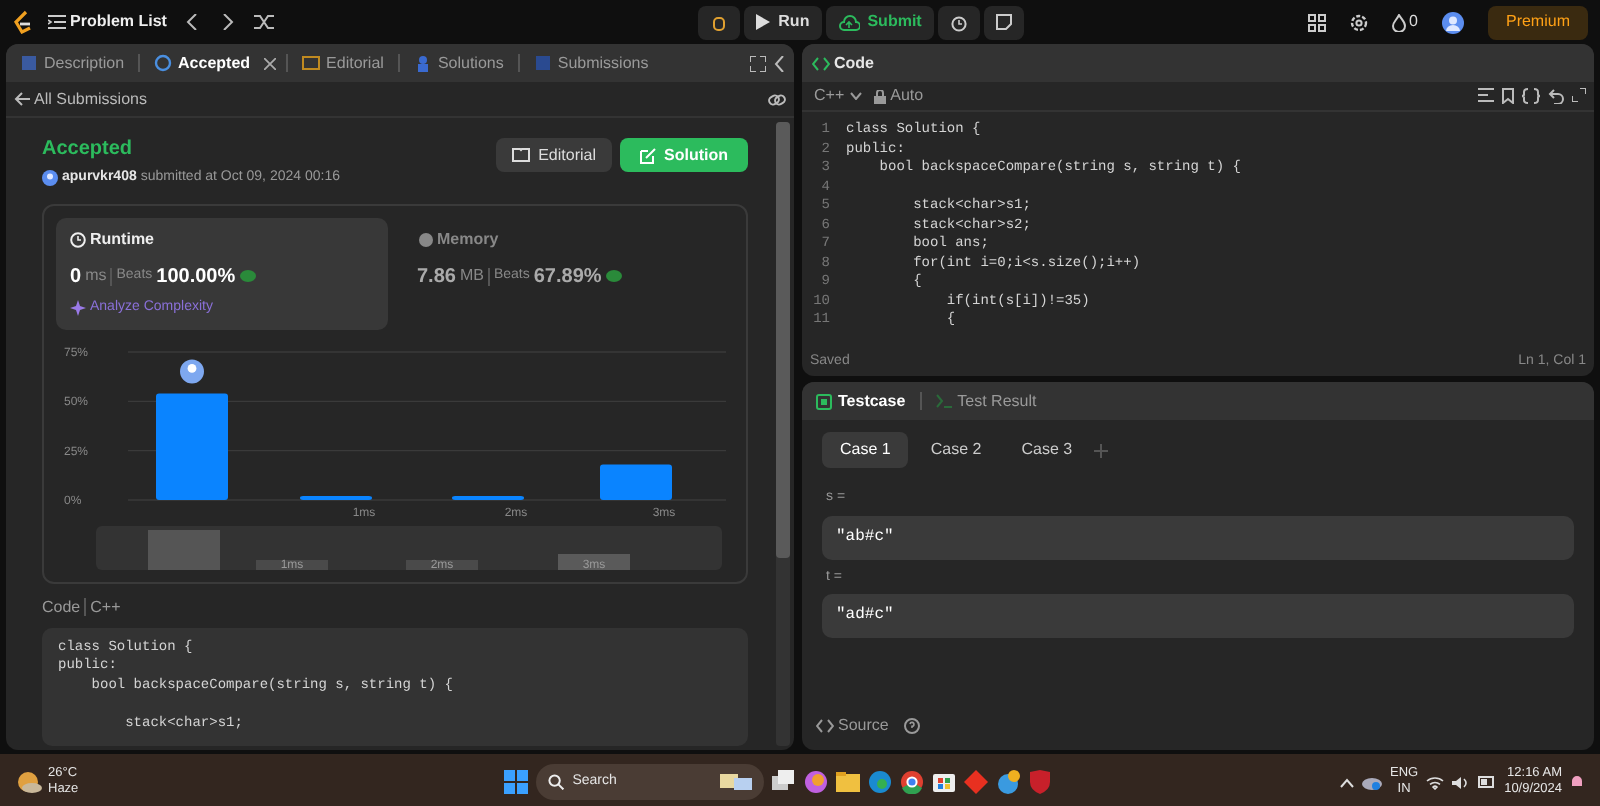 This screenshot has width=1600, height=806. What do you see at coordinates (264, 22) in the screenshot?
I see `shuffle-icon` at bounding box center [264, 22].